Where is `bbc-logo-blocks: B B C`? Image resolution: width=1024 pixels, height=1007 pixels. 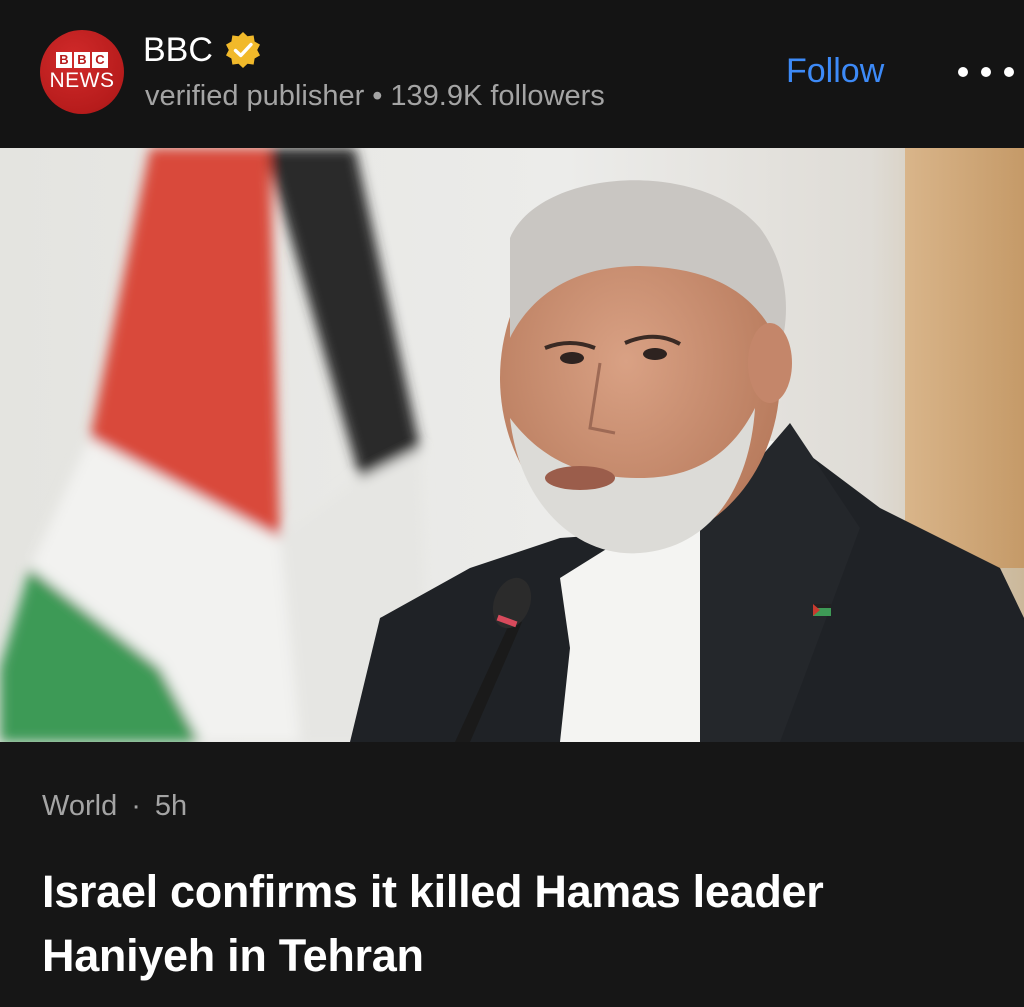 bbc-logo-blocks: B B C is located at coordinates (82, 60).